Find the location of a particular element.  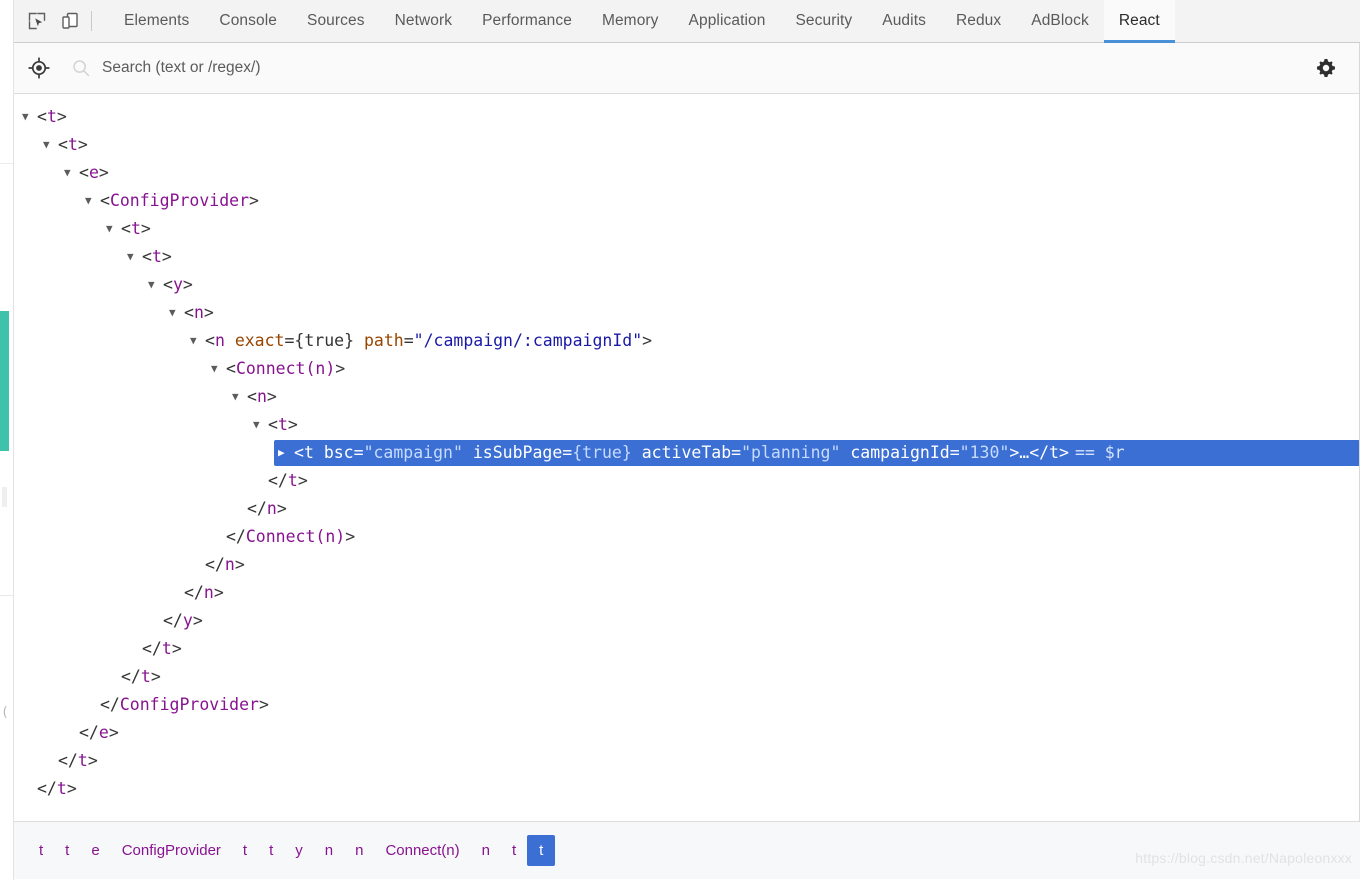

tab-application: Application is located at coordinates (727, 21).